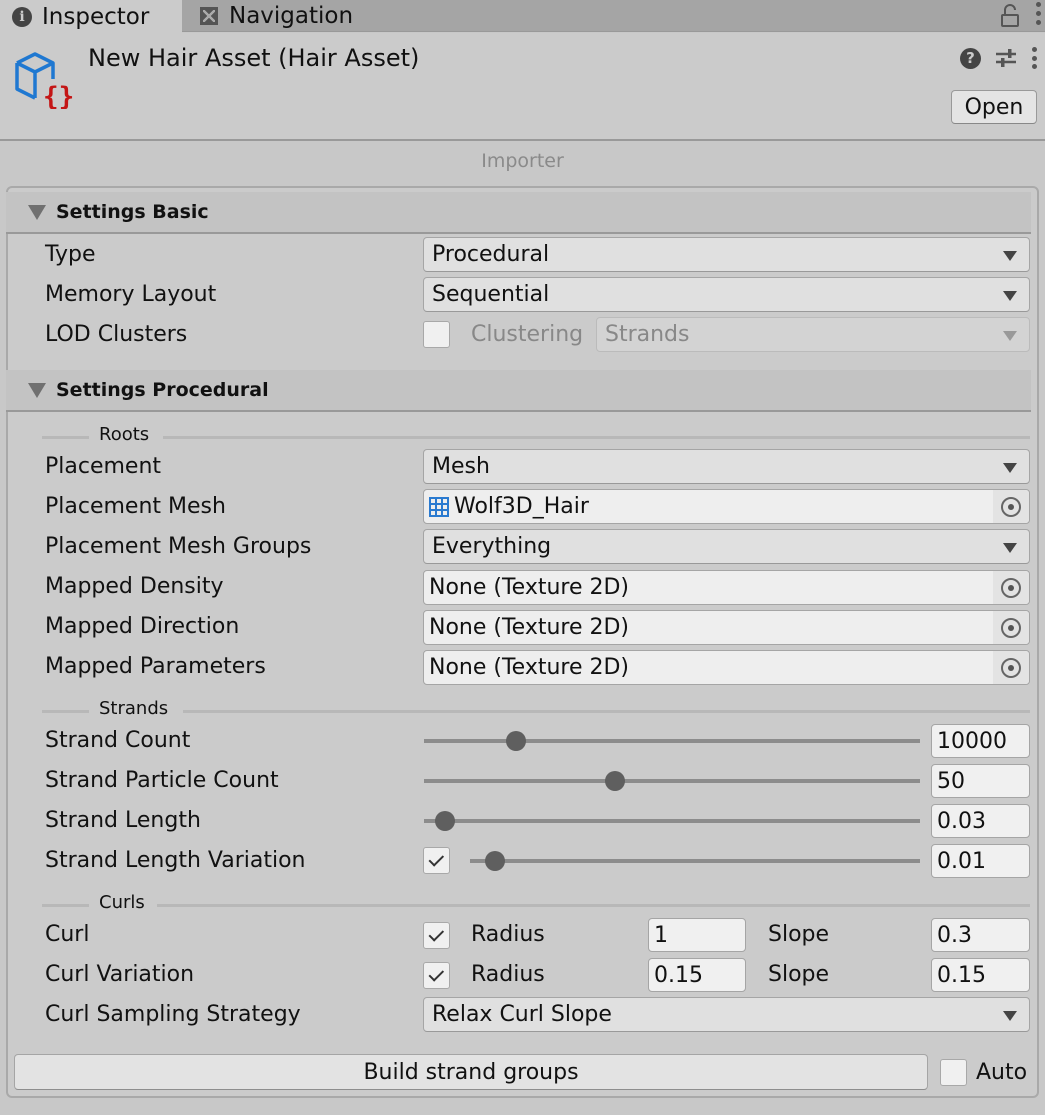  What do you see at coordinates (726, 254) in the screenshot?
I see `type-dropdown: Procedural` at bounding box center [726, 254].